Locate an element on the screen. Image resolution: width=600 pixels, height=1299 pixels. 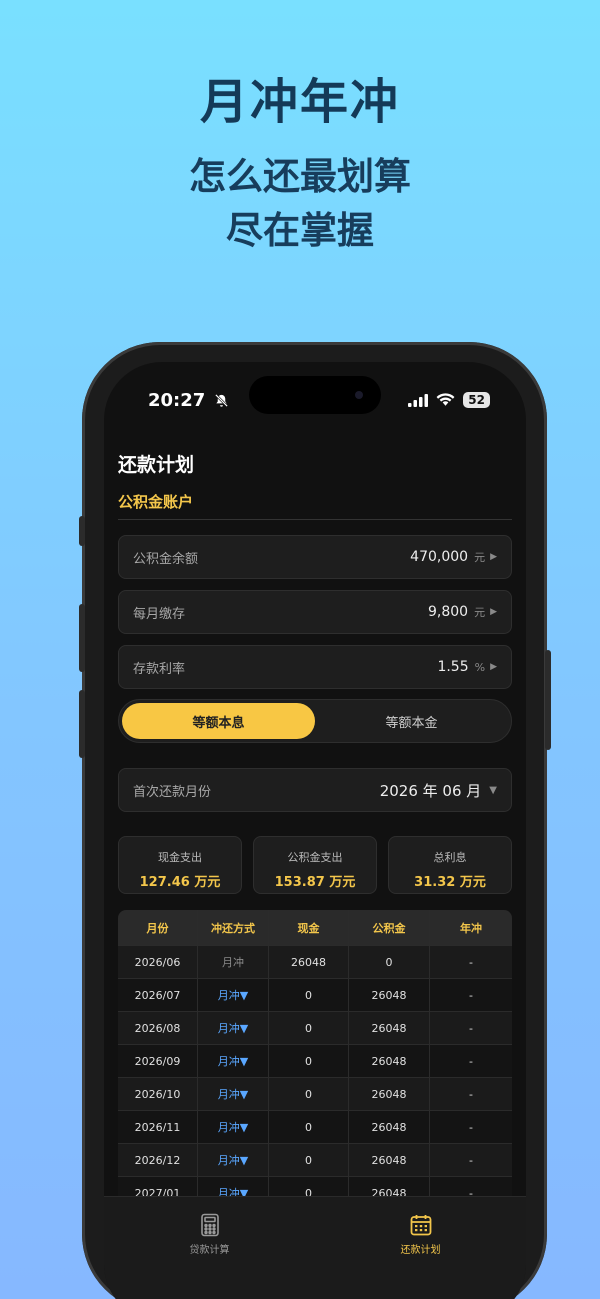
tab-bar: 贷款计算 还款计划 is located at coordinates (315, 1247).